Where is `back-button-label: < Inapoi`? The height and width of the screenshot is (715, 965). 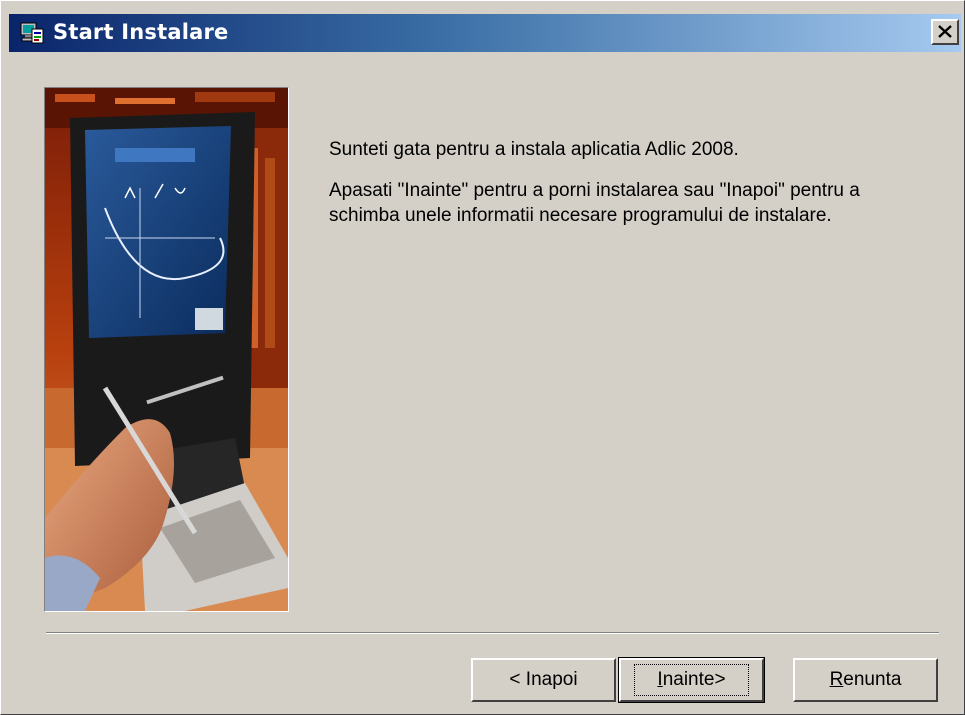
back-button-label: < Inapoi is located at coordinates (543, 679).